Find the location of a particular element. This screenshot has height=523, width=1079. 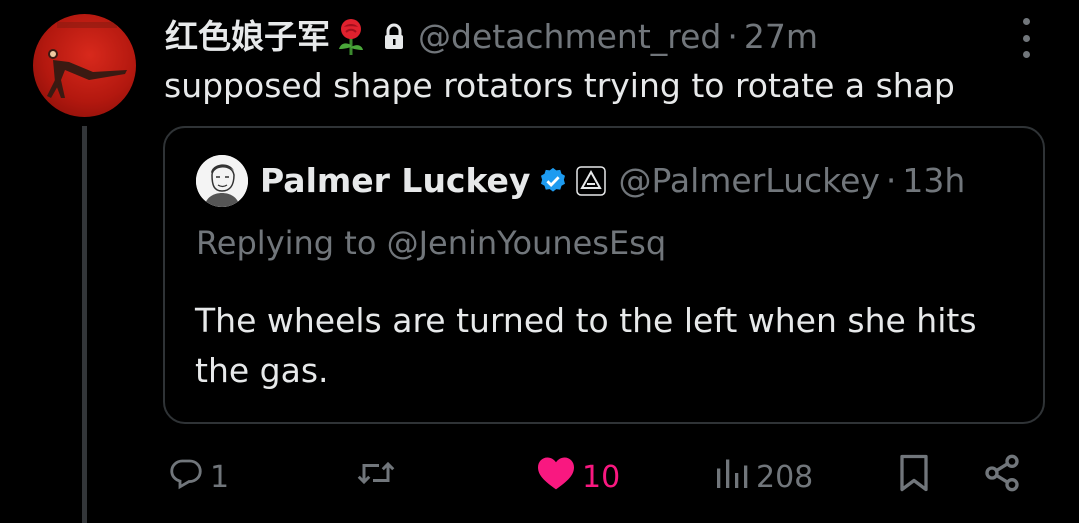

view-count: 208 is located at coordinates (785, 477).